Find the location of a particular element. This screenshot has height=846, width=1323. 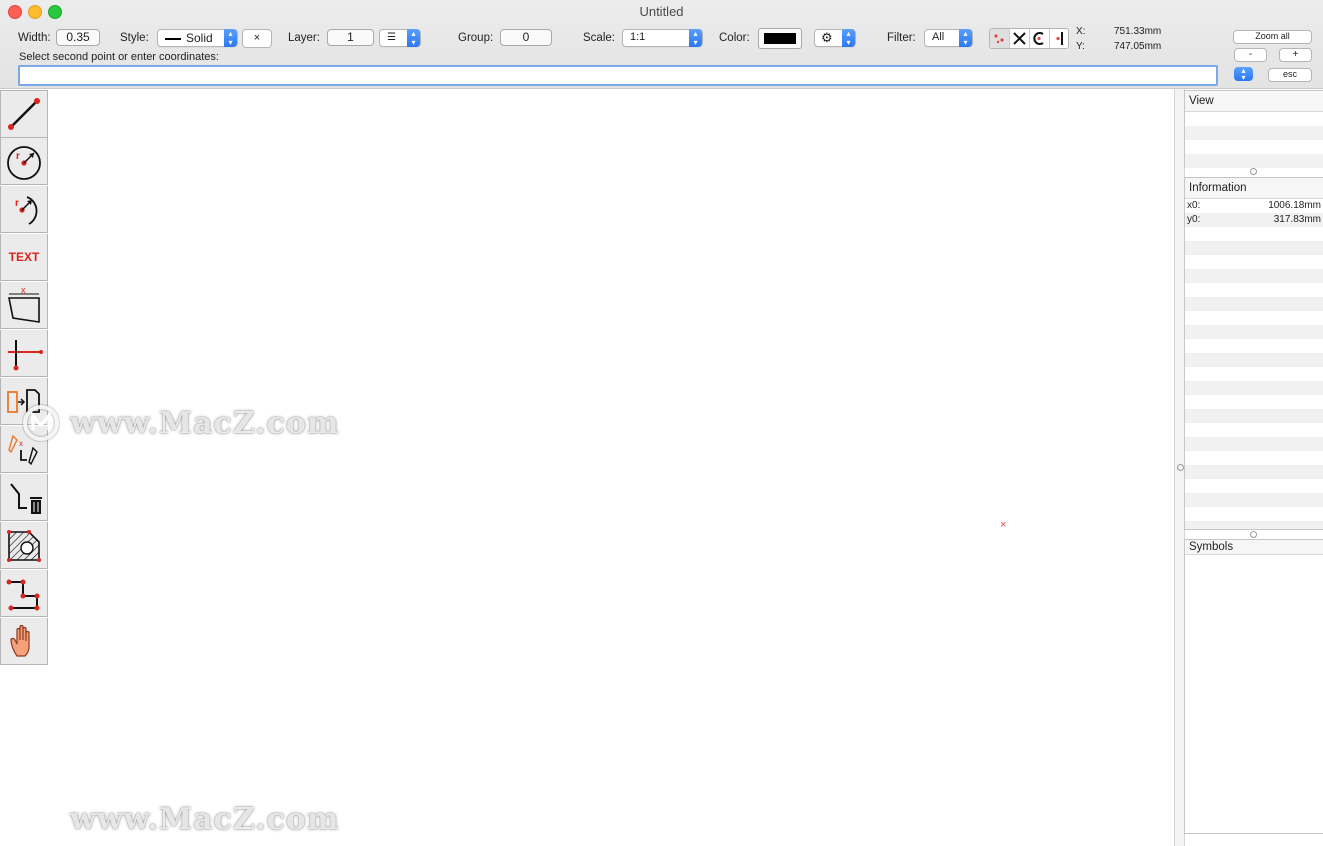

circle-tool-icon: r is located at coordinates (24, 163).